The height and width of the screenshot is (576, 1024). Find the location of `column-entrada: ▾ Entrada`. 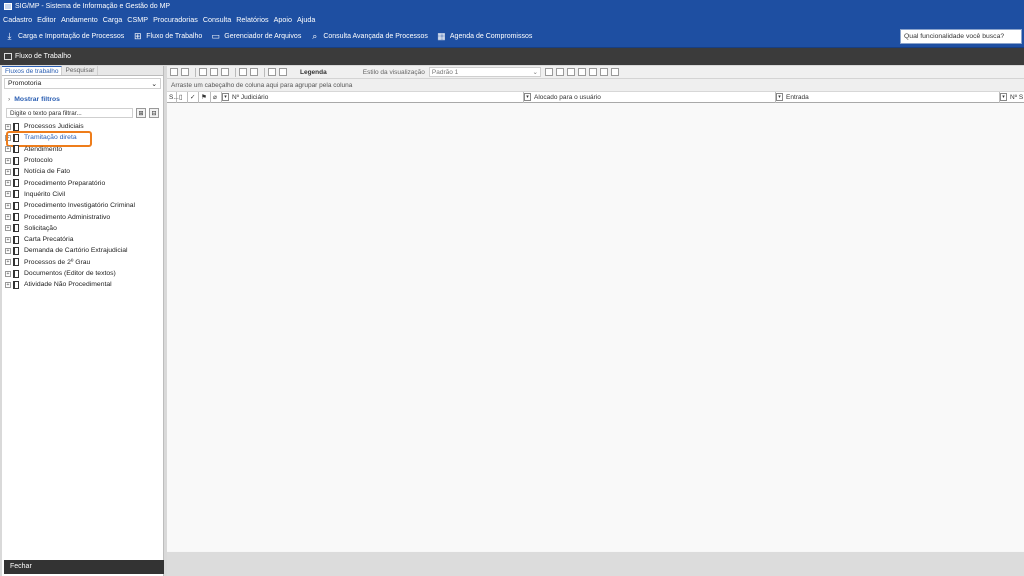

column-entrada: ▾ Entrada is located at coordinates (888, 97).